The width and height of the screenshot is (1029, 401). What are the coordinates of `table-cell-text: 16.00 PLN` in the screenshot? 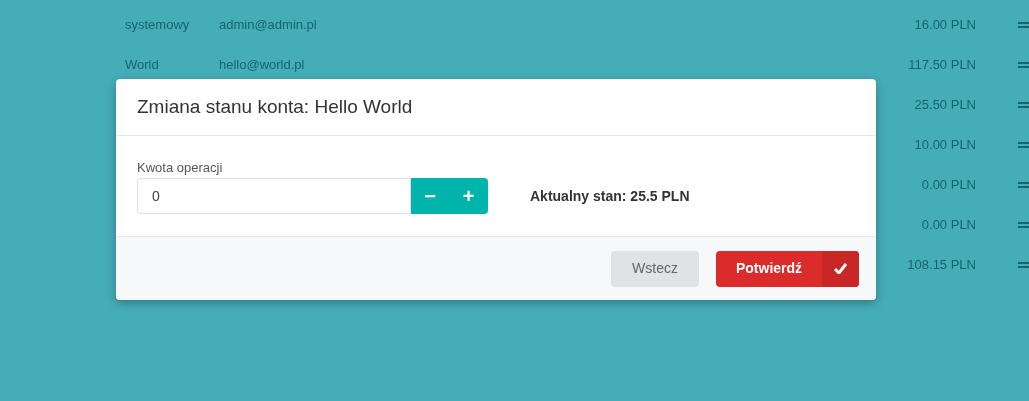 It's located at (945, 25).